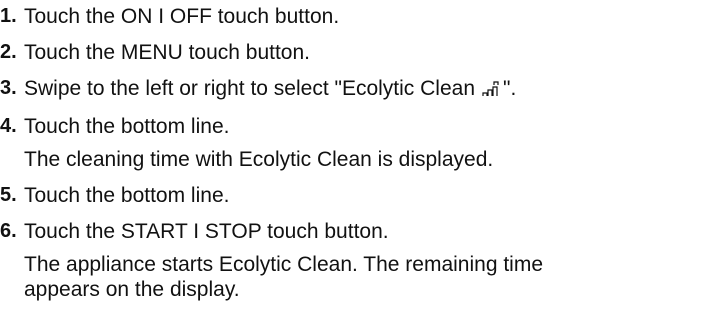  Describe the element at coordinates (353, 52) in the screenshot. I see `step-2: 2. Touch the MENU touch button.` at that location.